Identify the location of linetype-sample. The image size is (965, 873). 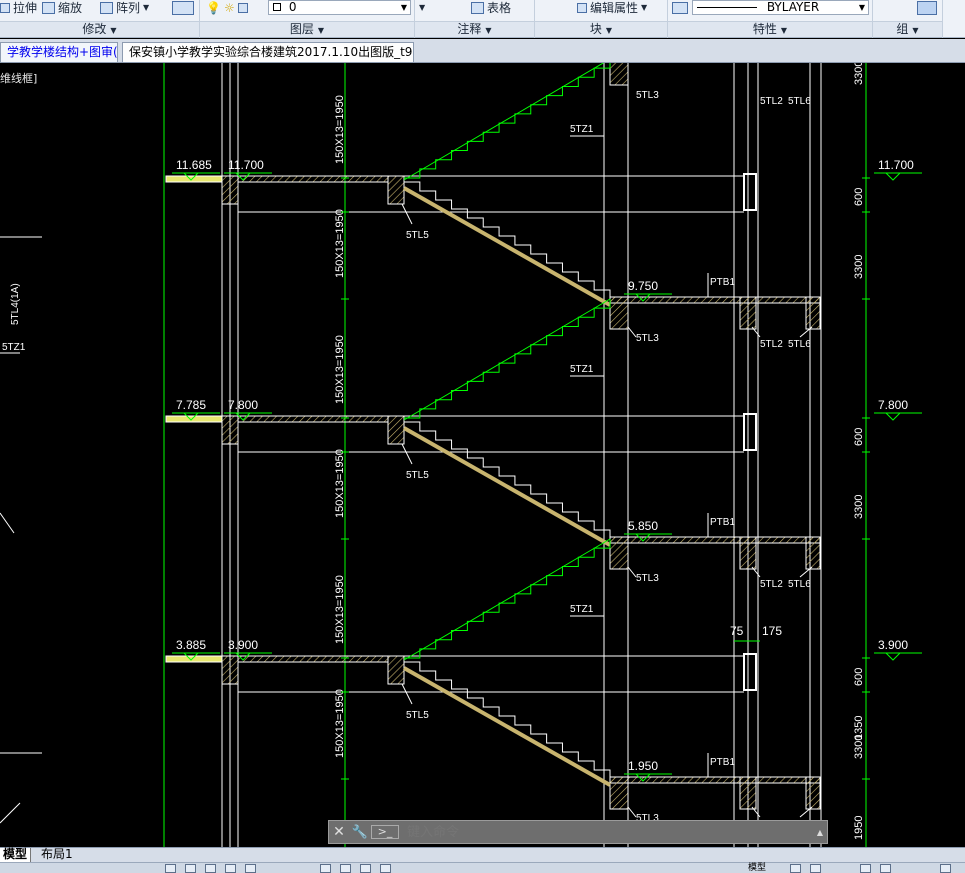
(727, 7).